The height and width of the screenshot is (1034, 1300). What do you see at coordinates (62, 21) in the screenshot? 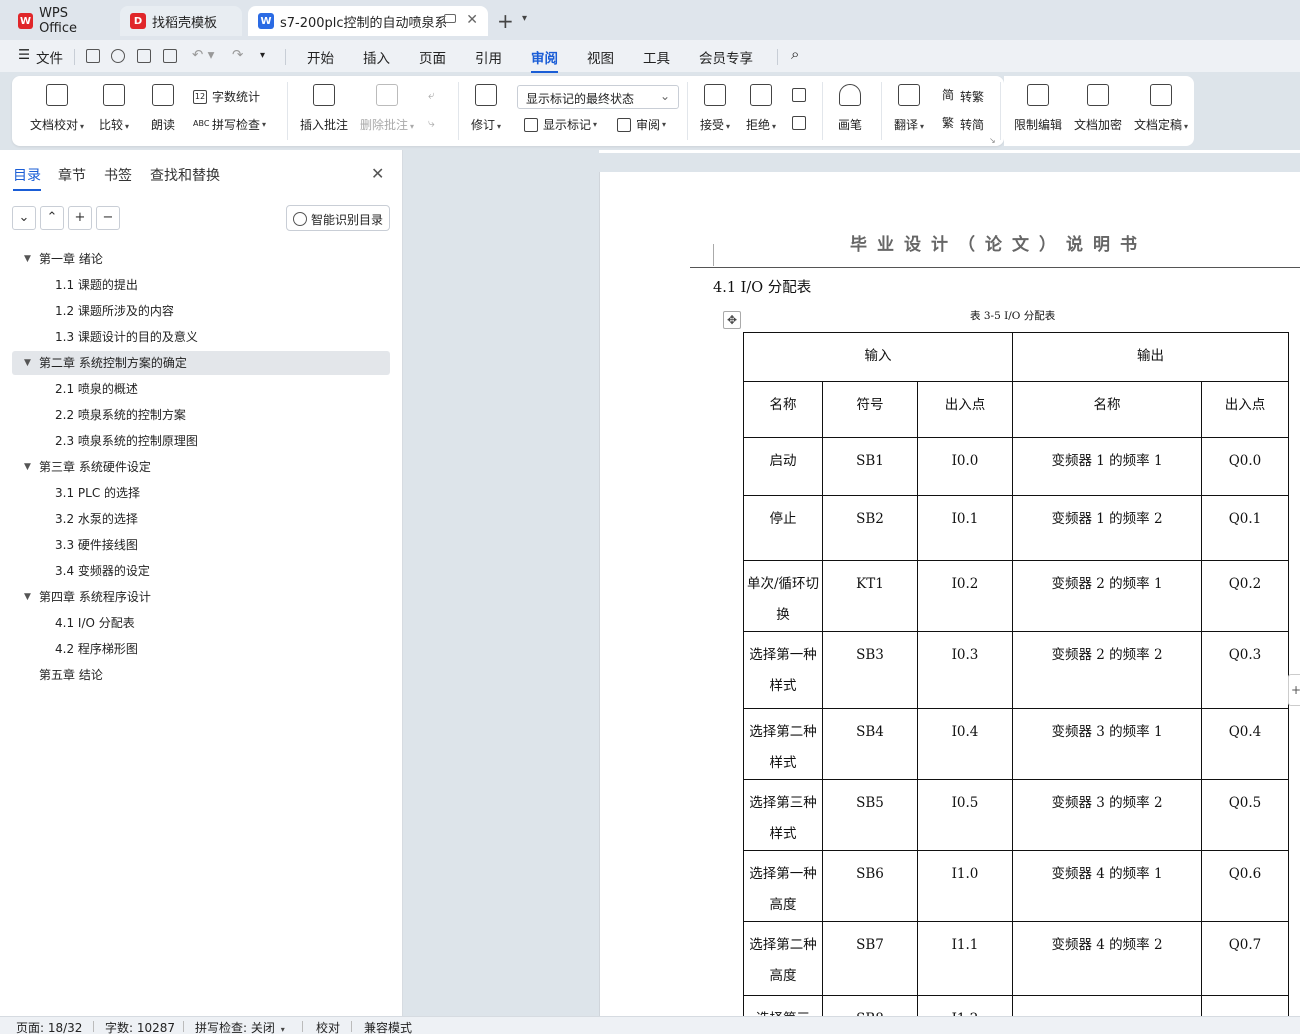
I see `tab-wps-office: W WPS Office` at bounding box center [62, 21].